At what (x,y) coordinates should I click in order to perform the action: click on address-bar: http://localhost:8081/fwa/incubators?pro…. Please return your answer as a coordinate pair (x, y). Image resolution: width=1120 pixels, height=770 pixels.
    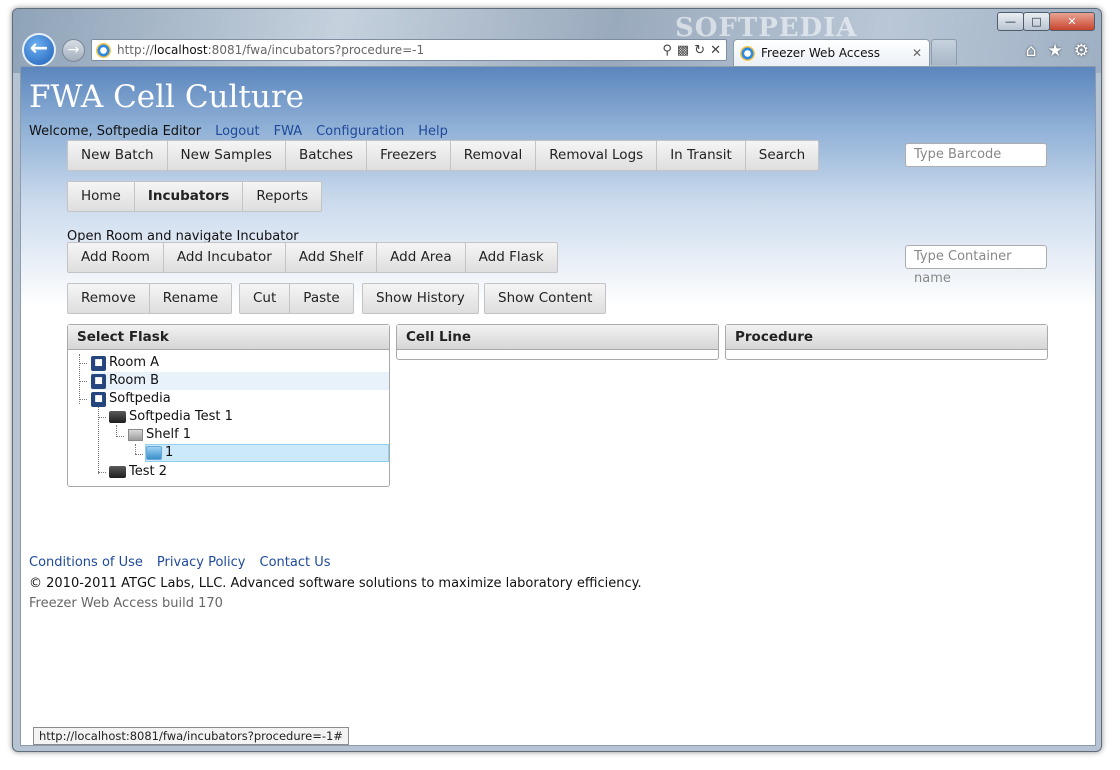
    Looking at the image, I should click on (409, 50).